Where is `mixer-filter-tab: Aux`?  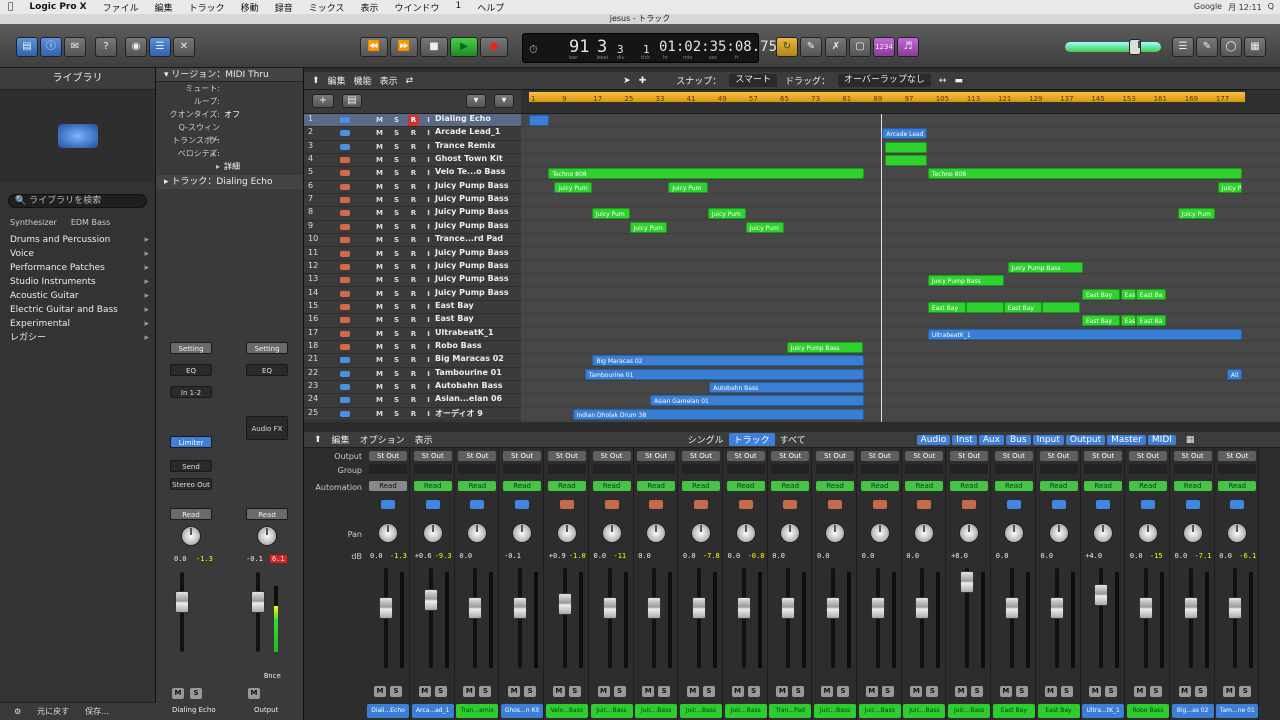
mixer-filter-tab: Aux is located at coordinates (991, 439).